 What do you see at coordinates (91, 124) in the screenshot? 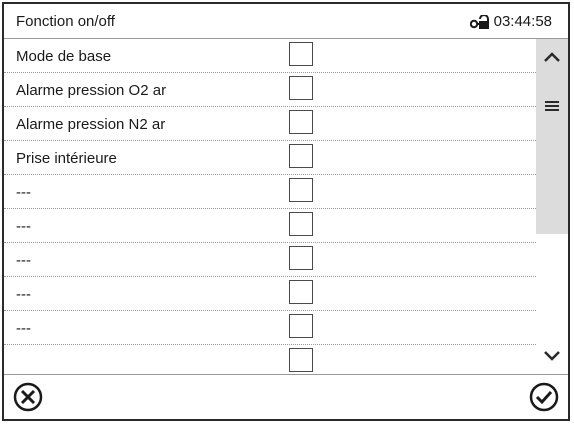
I see `row-label: Alarme pression N2 ar` at bounding box center [91, 124].